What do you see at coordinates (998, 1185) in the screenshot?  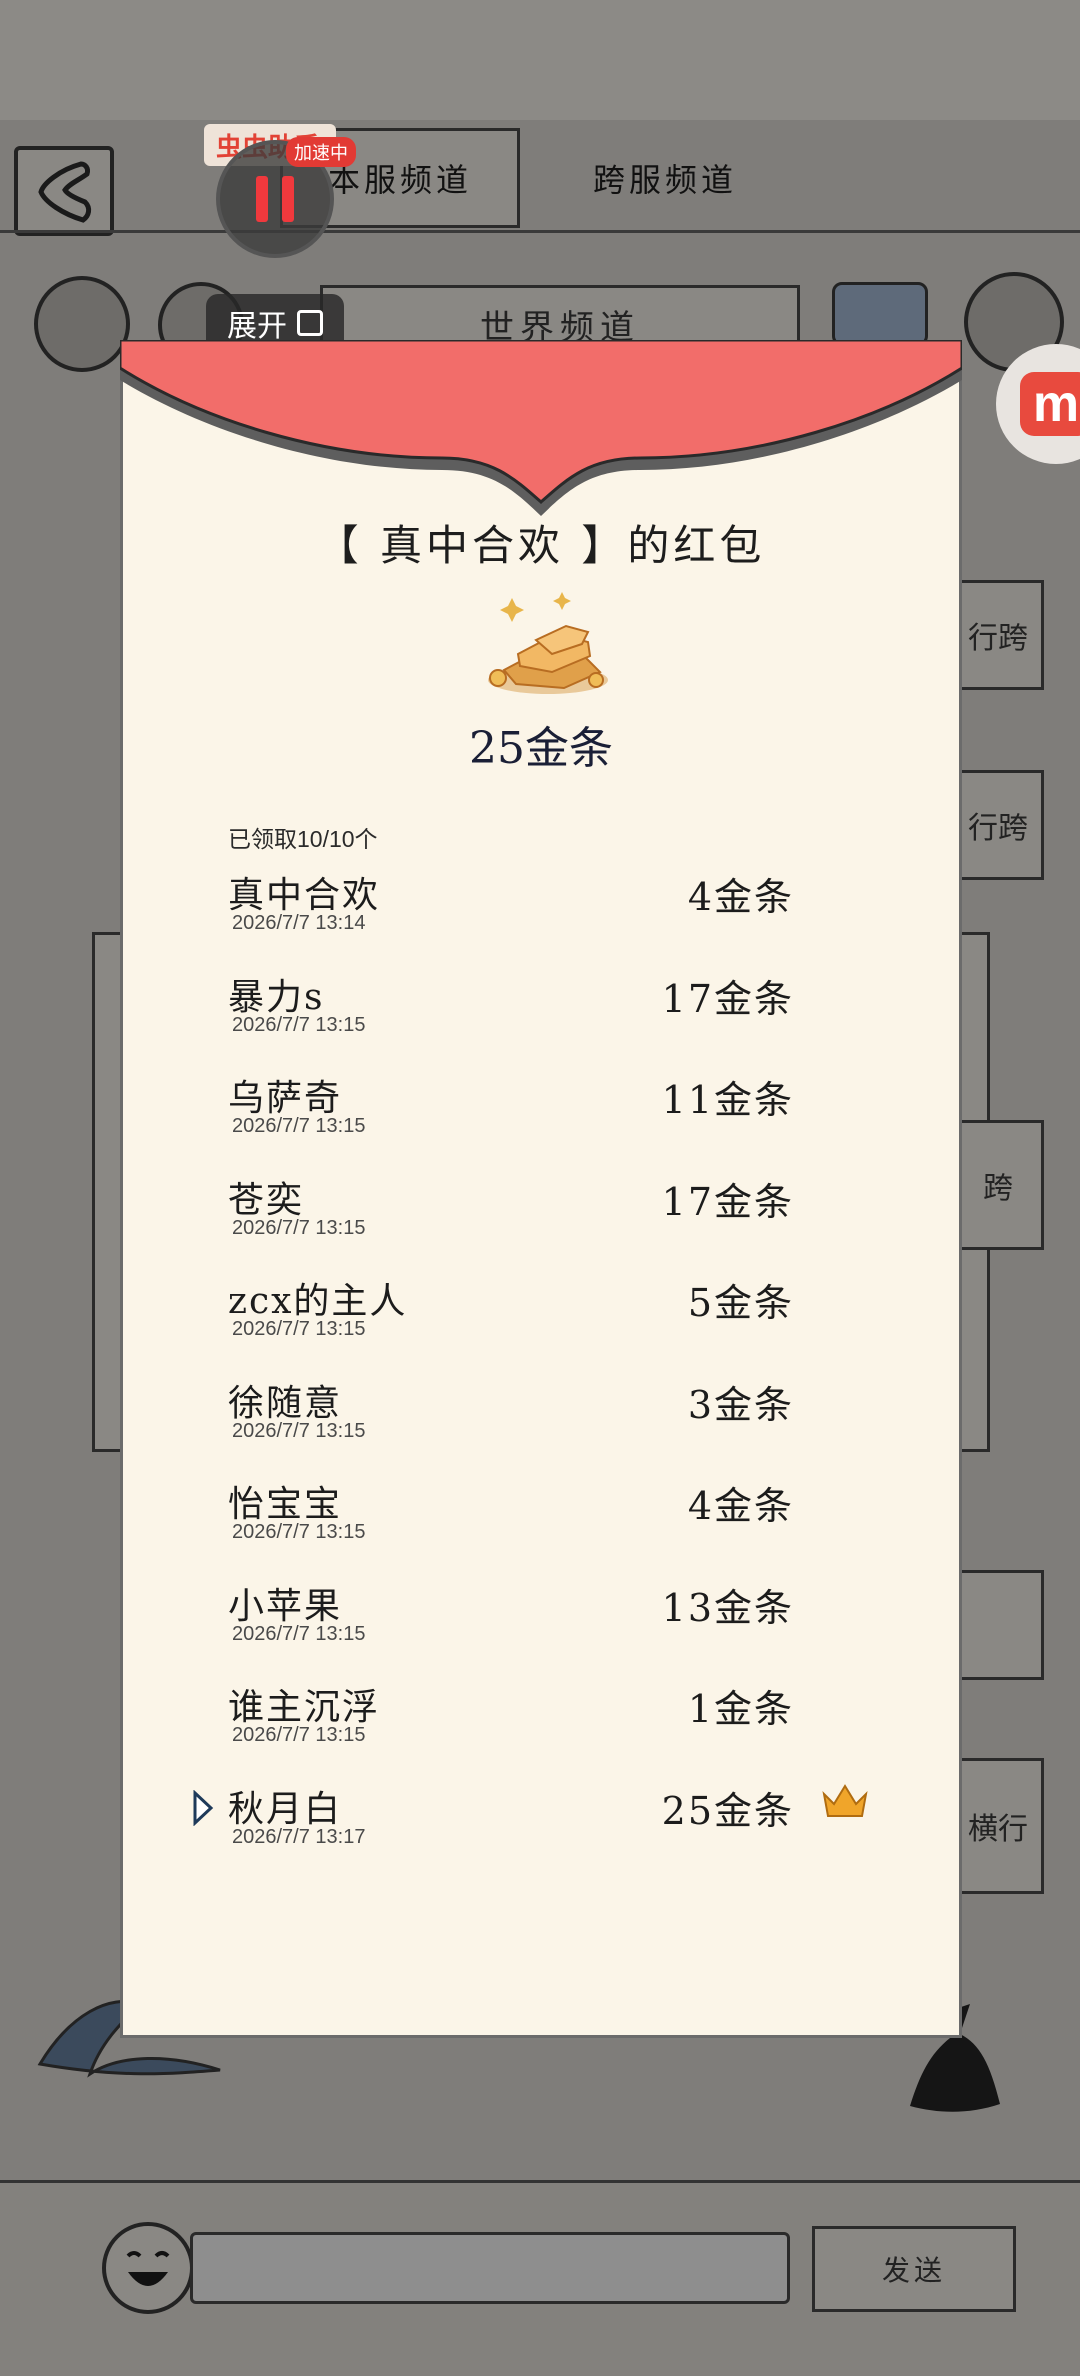 I see `side-button-3: 跨` at bounding box center [998, 1185].